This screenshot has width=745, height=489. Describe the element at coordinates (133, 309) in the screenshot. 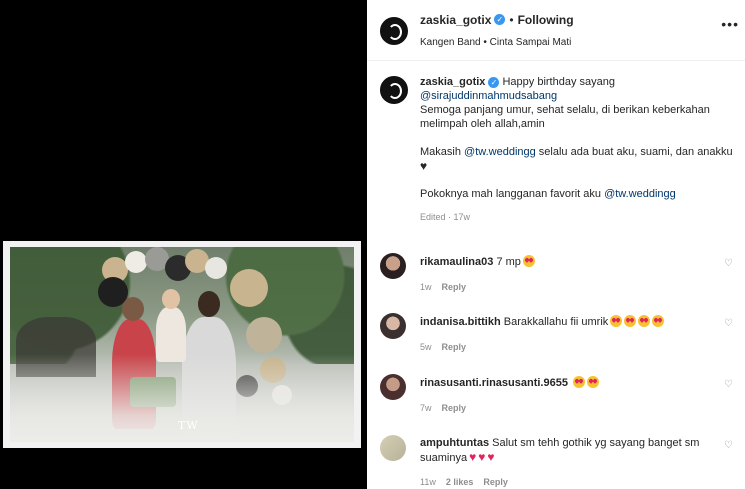

I see `head-woman` at that location.